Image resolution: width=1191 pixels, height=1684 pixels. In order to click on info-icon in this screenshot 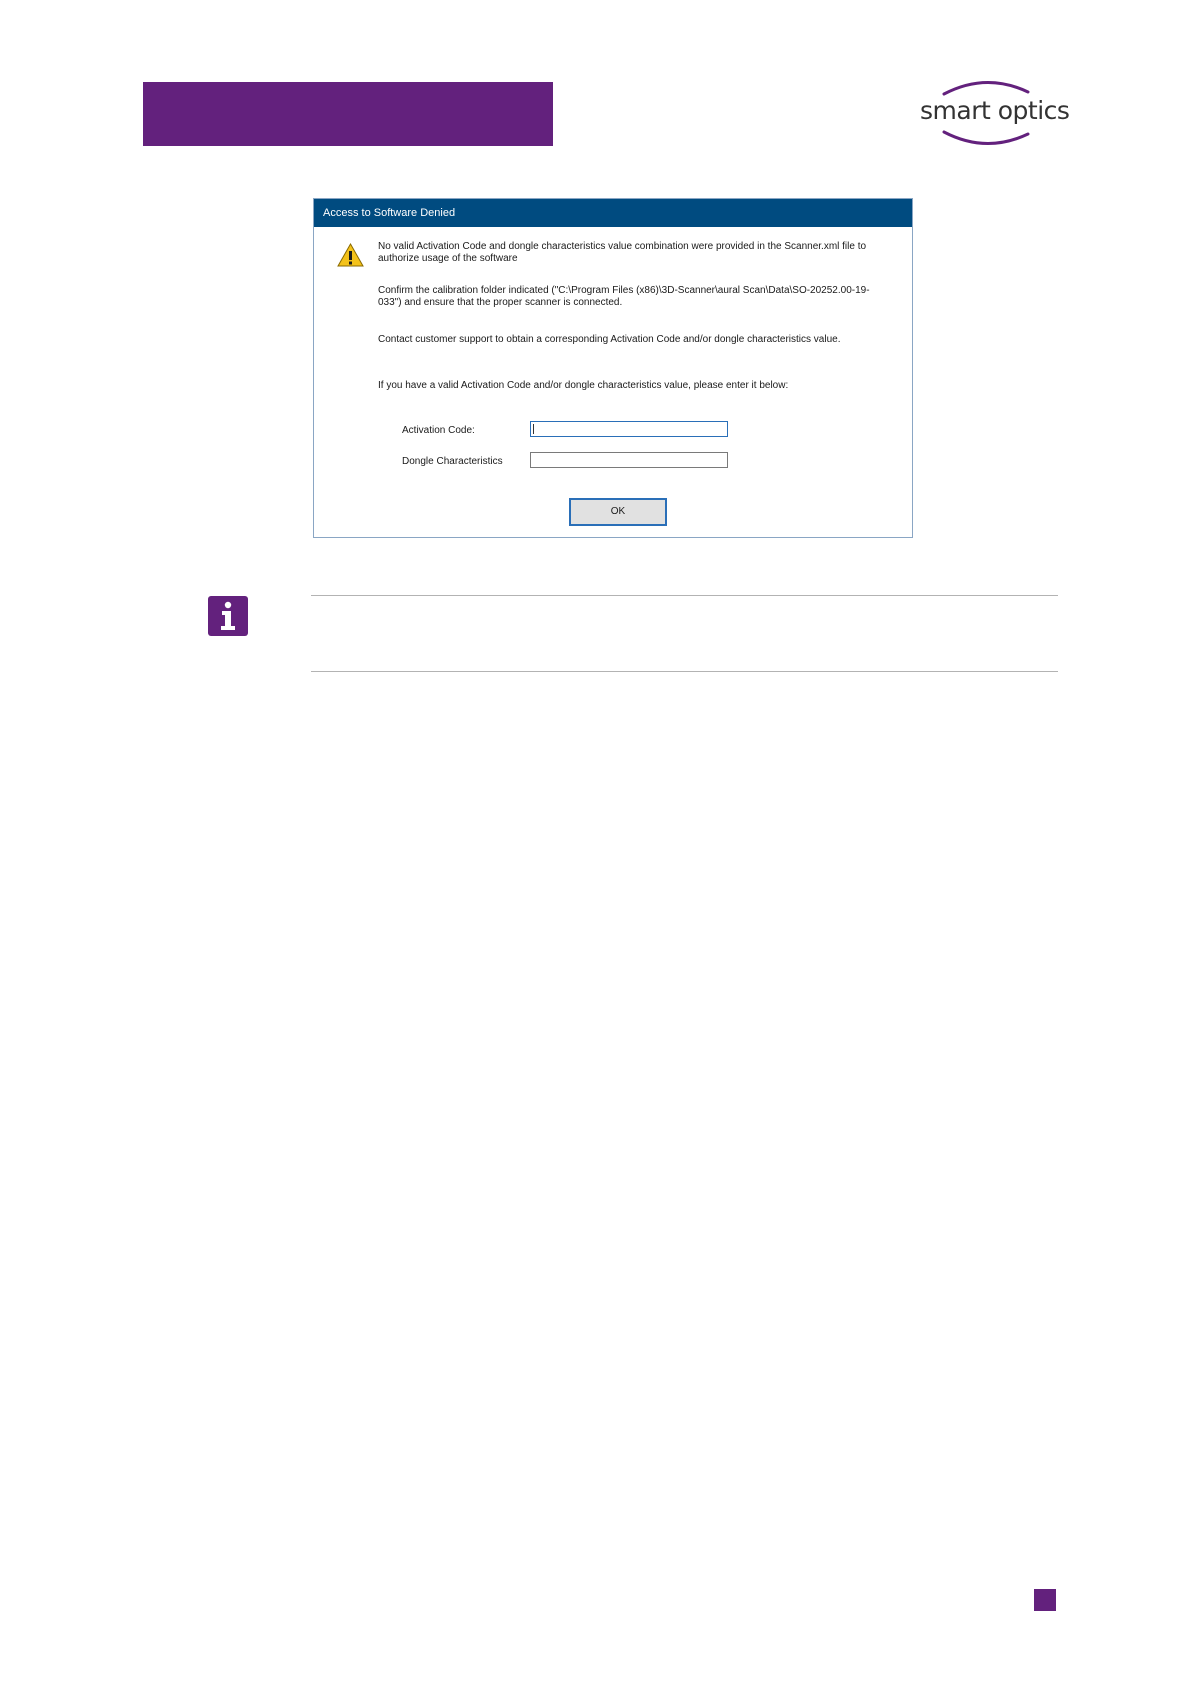, I will do `click(228, 616)`.